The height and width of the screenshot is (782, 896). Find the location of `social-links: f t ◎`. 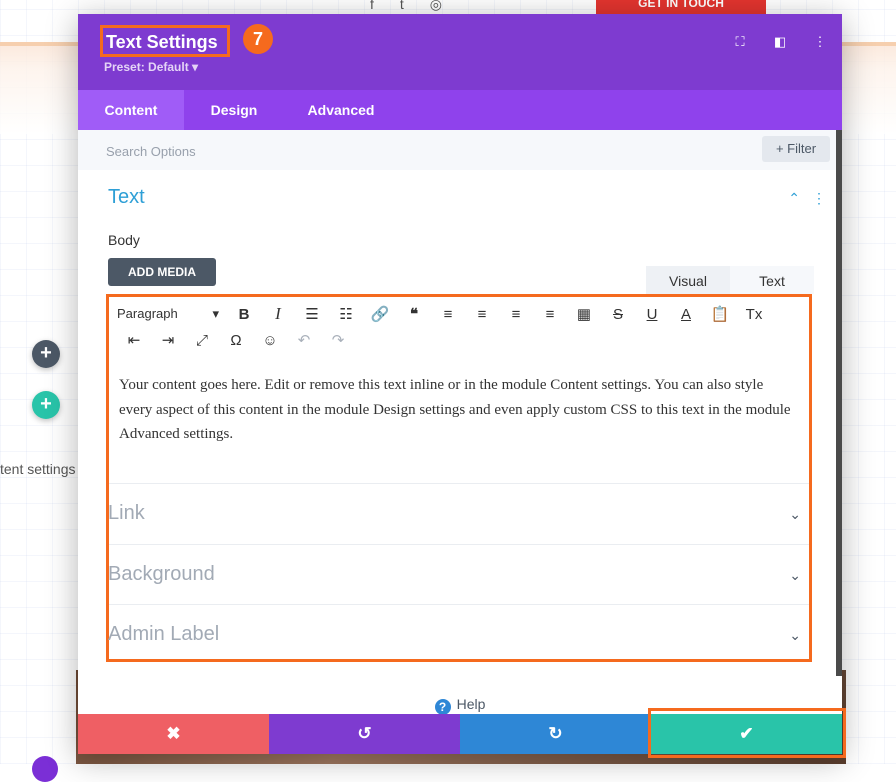

social-links: f t ◎ is located at coordinates (406, 6).